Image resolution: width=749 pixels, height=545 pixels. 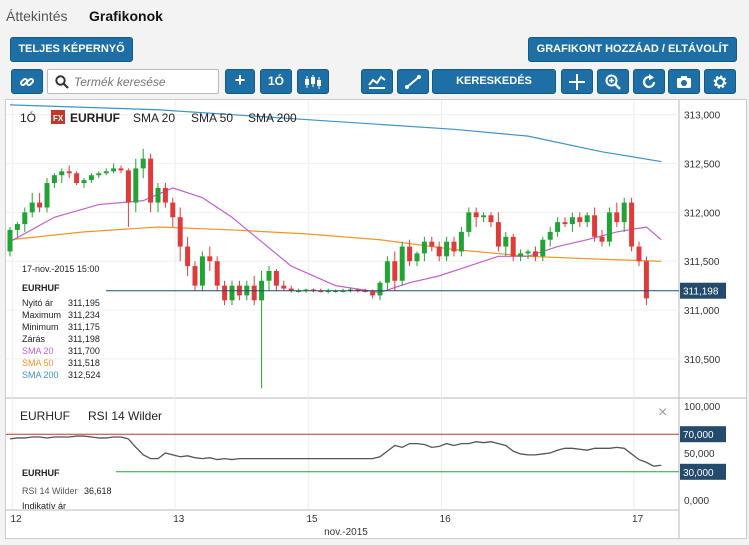 I want to click on gear-icon, so click(x=720, y=82).